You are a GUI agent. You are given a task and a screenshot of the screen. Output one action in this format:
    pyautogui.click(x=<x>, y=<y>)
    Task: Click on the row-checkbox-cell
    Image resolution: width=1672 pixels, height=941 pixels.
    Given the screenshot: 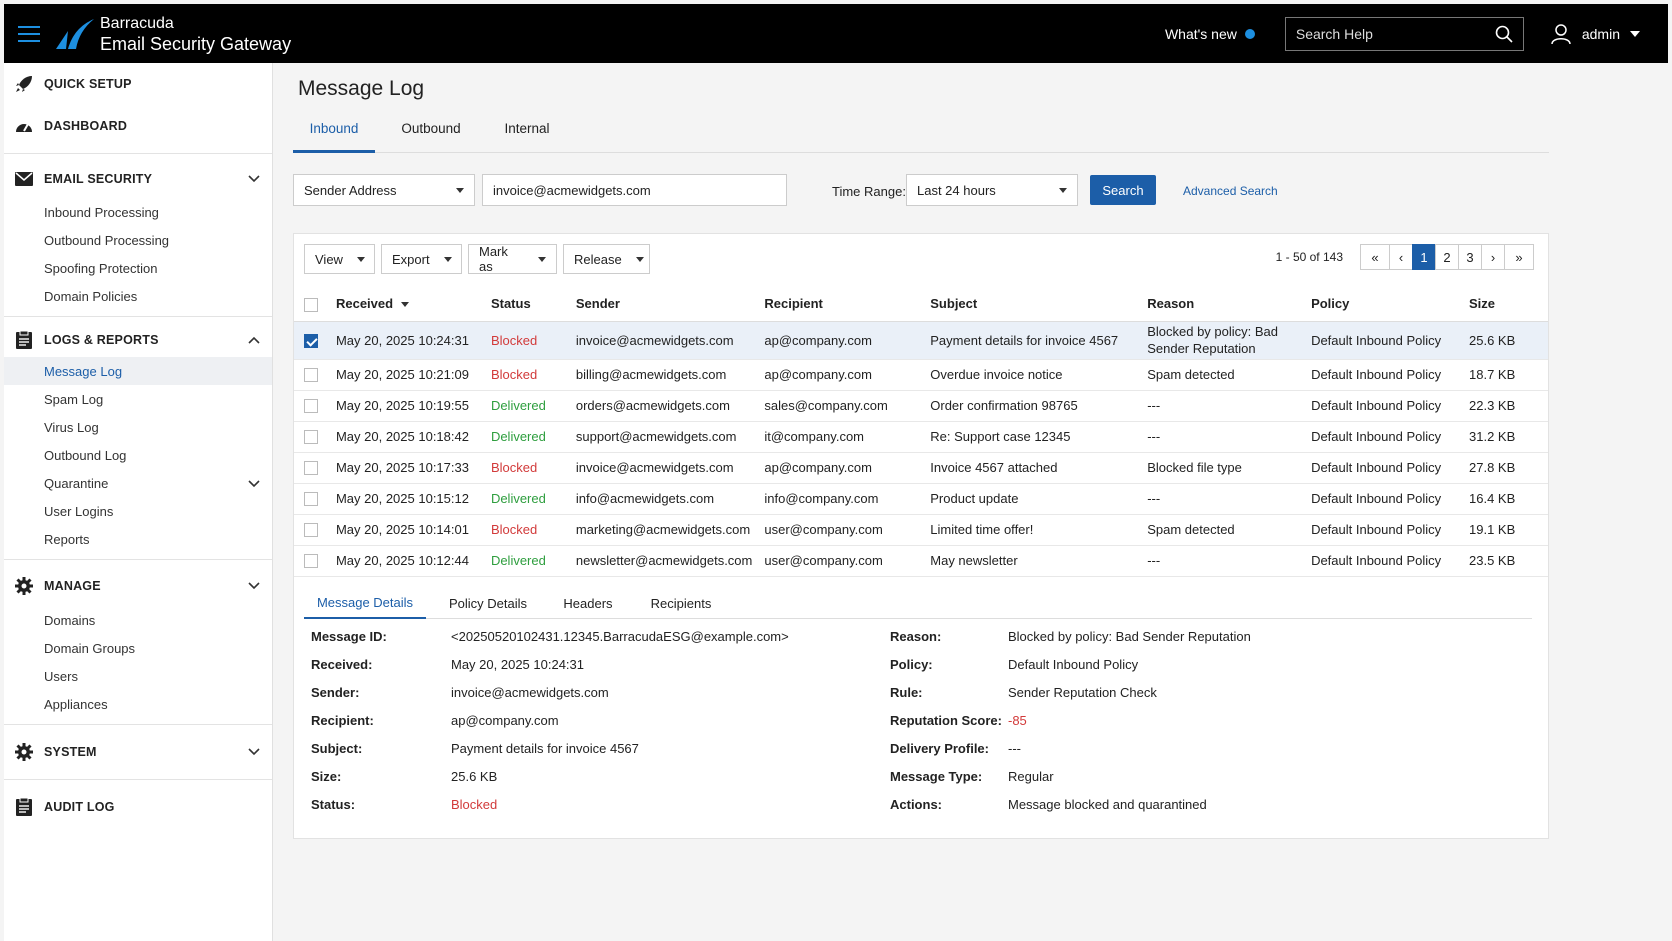 What is the action you would take?
    pyautogui.click(x=312, y=499)
    